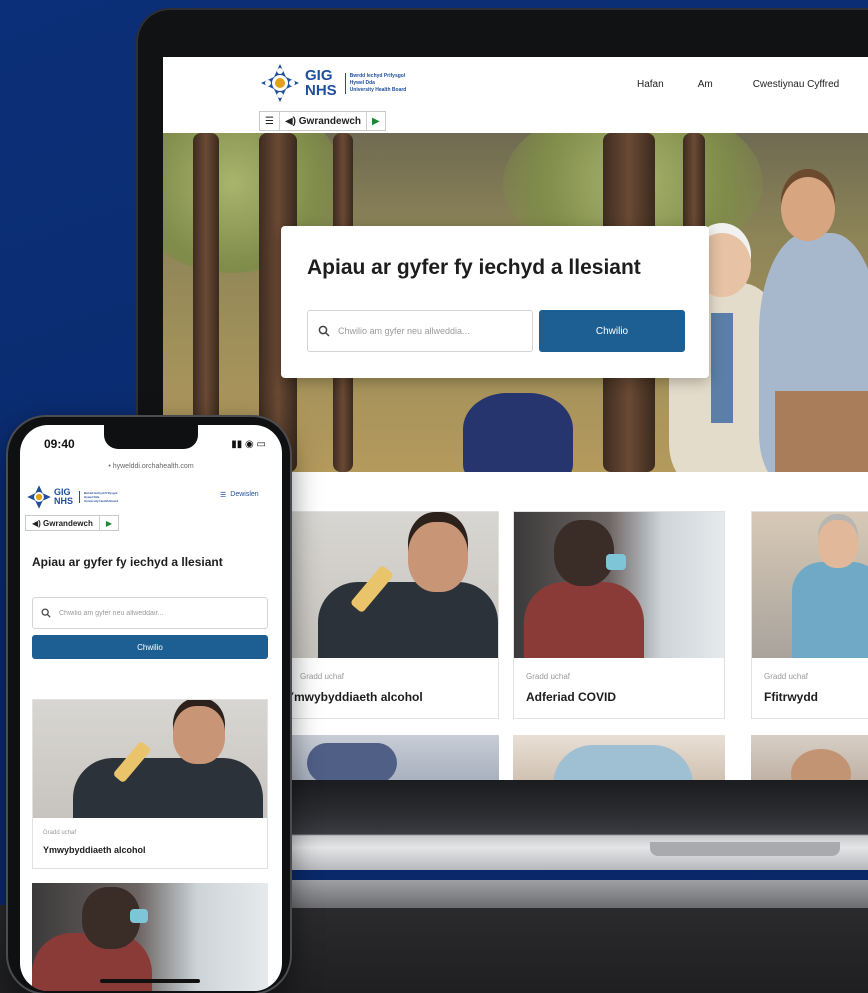 The height and width of the screenshot is (993, 868). What do you see at coordinates (571, 697) in the screenshot?
I see `card-title: Adferiad COVID` at bounding box center [571, 697].